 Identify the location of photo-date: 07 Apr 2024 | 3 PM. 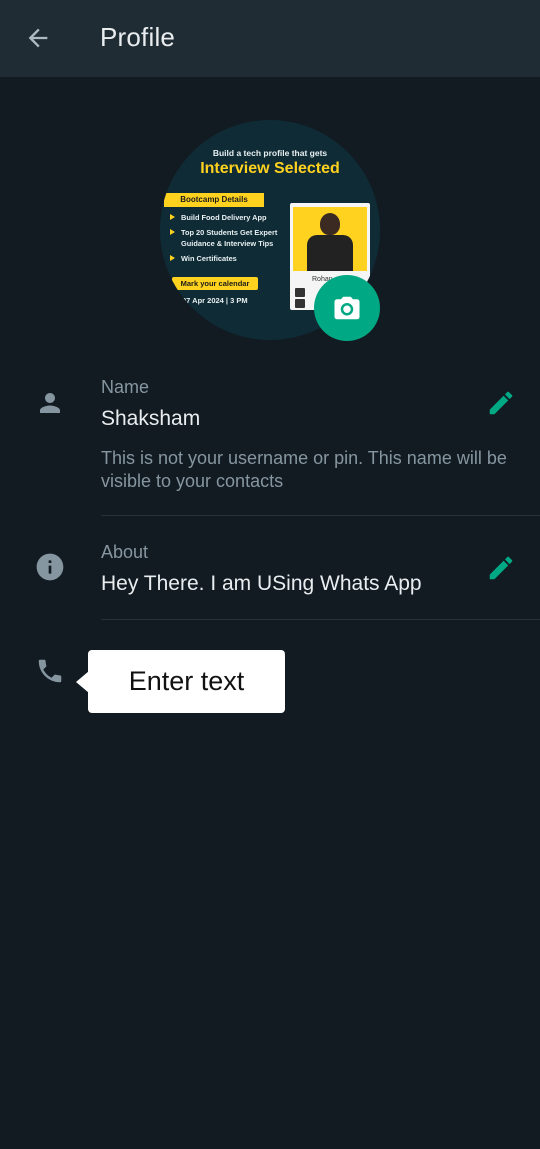
(215, 300).